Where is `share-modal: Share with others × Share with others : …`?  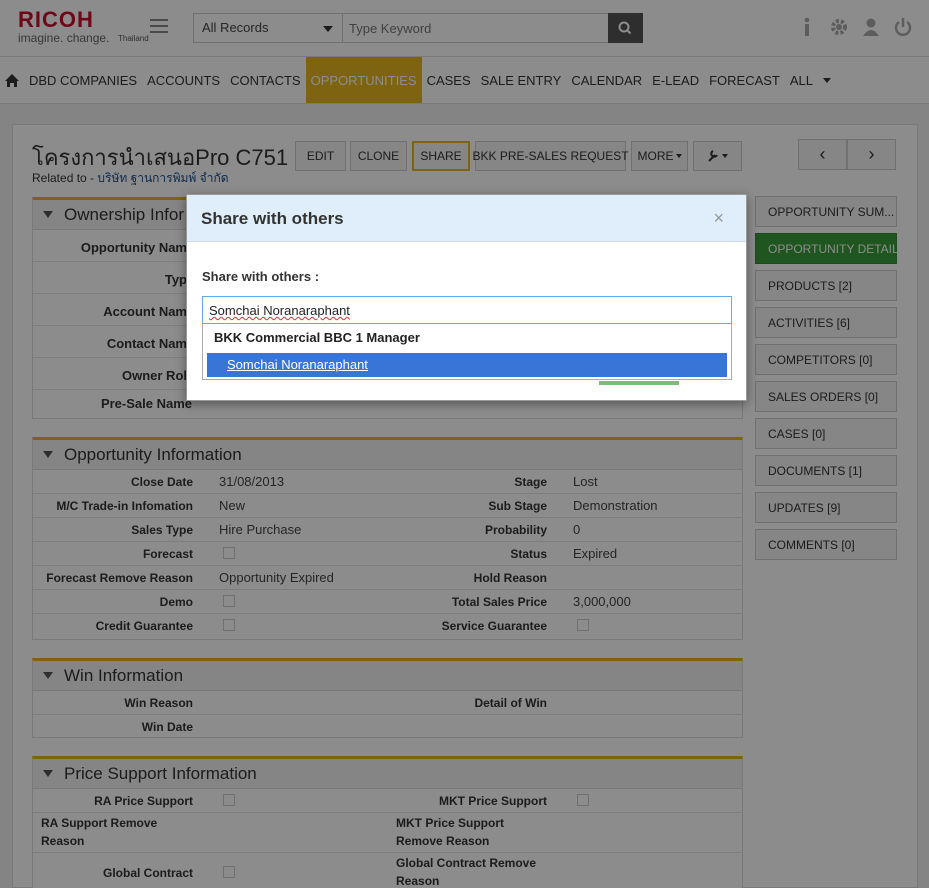 share-modal: Share with others × Share with others : … is located at coordinates (466, 297).